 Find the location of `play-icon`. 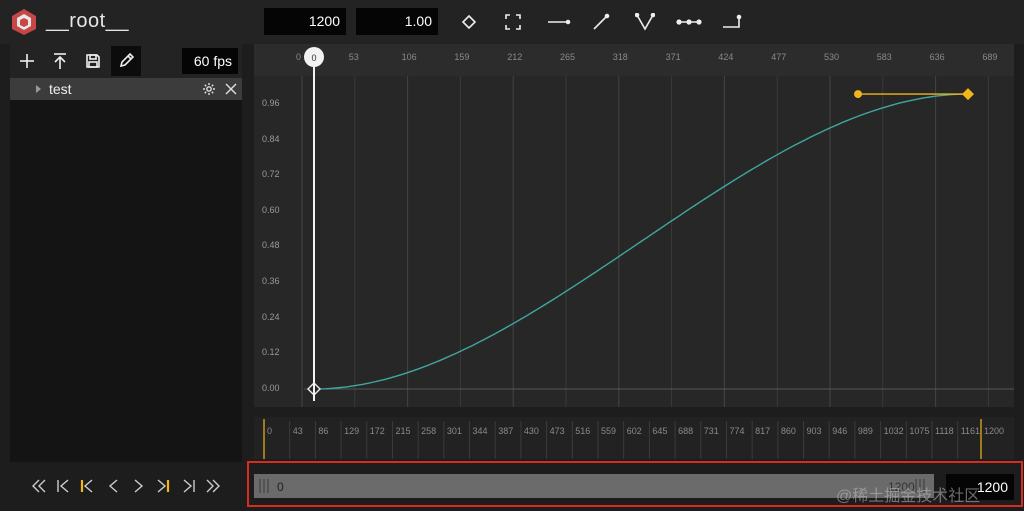

play-icon is located at coordinates (139, 486).